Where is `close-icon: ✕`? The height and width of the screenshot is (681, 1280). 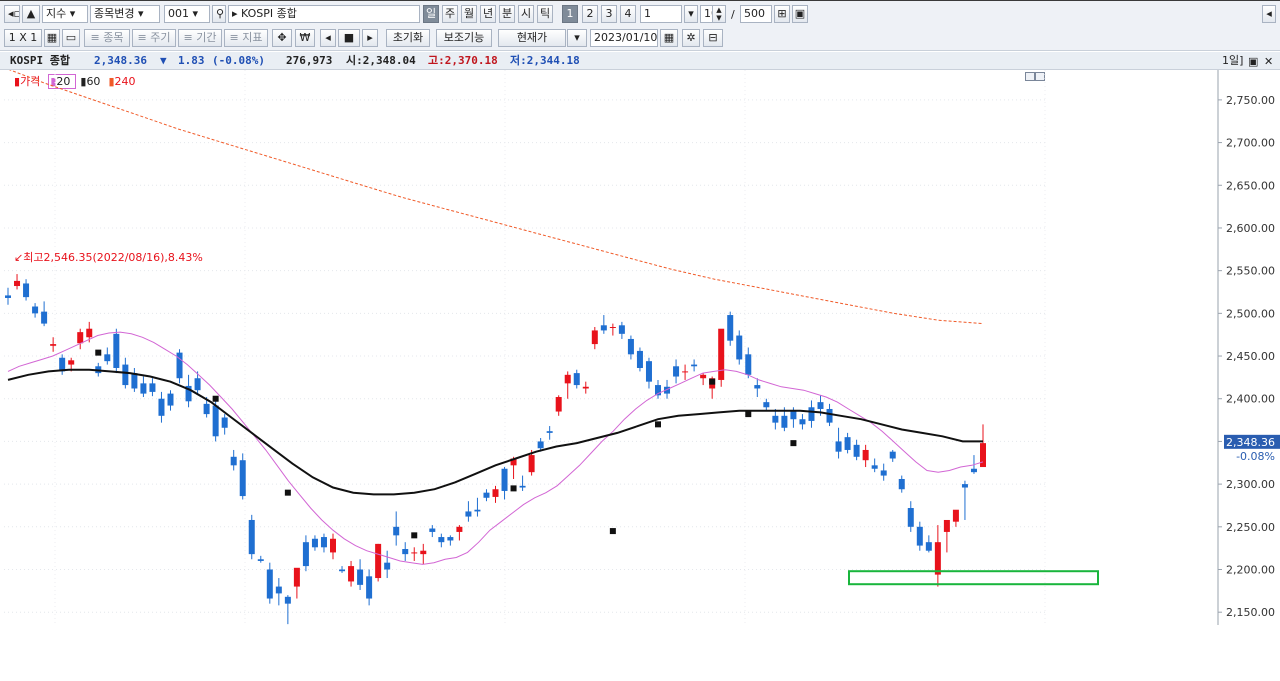
close-icon: ✕ is located at coordinates (1268, 61).